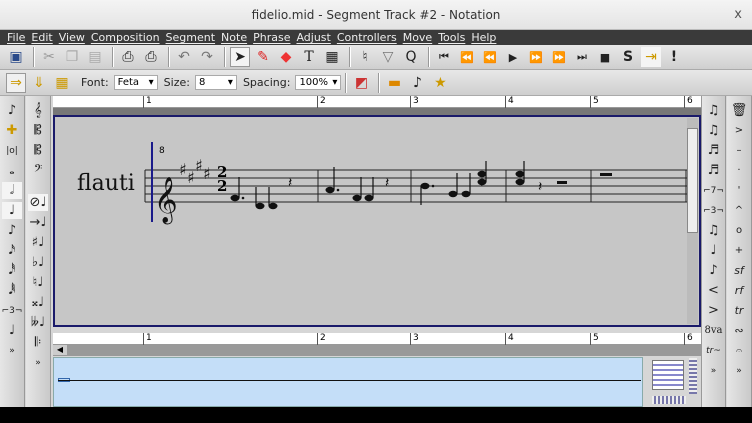 This screenshot has height=423, width=752. What do you see at coordinates (16, 57) in the screenshot?
I see `save-icon: ▣` at bounding box center [16, 57].